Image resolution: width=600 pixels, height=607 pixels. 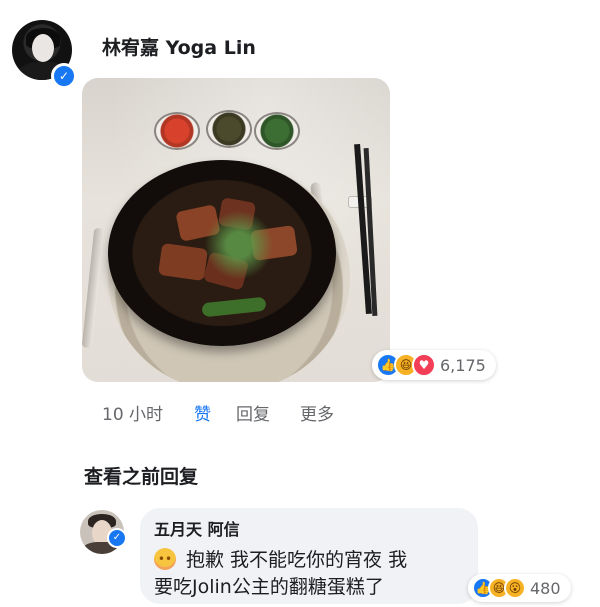 What do you see at coordinates (148, 412) in the screenshot?
I see `post-timestamp: 10 小时` at bounding box center [148, 412].